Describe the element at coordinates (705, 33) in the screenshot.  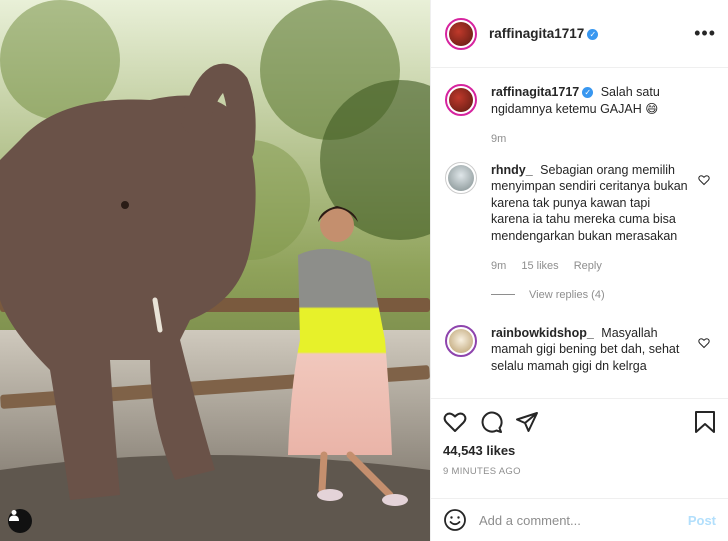
I see `more-options-icon: •••` at that location.